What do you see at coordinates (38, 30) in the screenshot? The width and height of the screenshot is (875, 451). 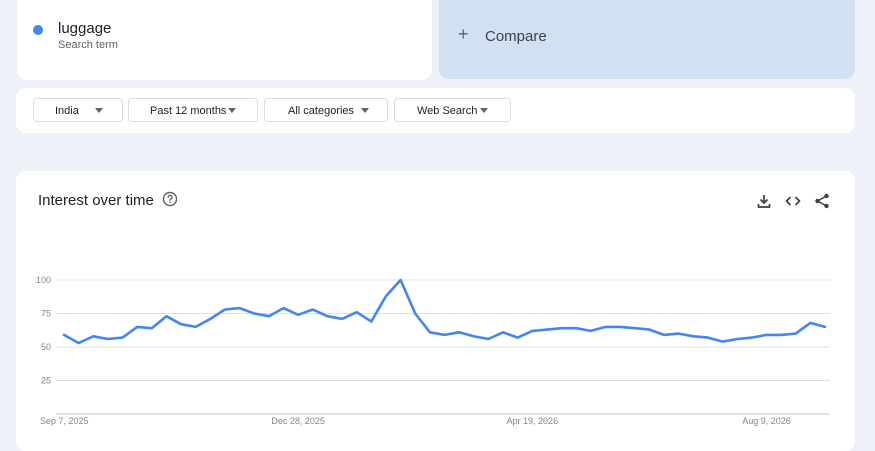 I see `series-color-dot` at bounding box center [38, 30].